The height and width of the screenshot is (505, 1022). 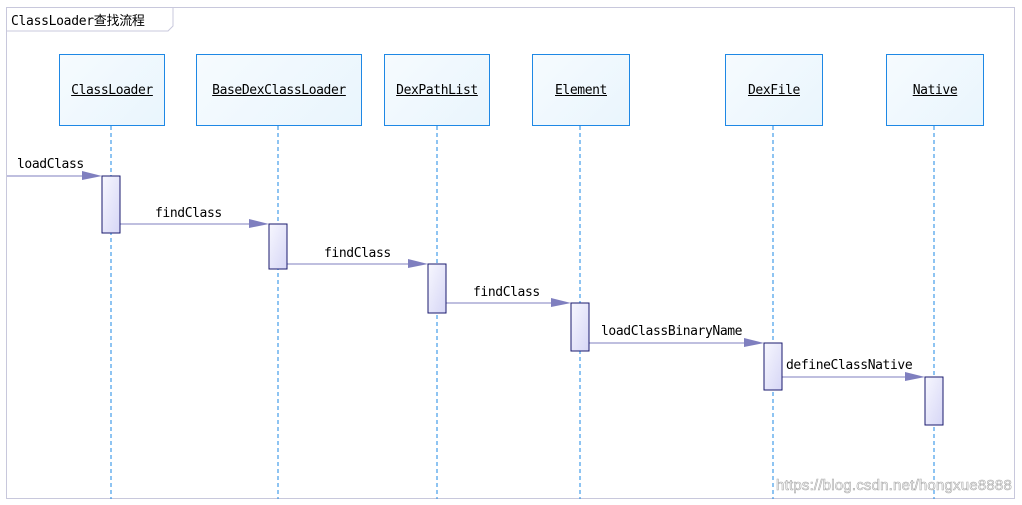 I want to click on participant-label: Element, so click(x=581, y=90).